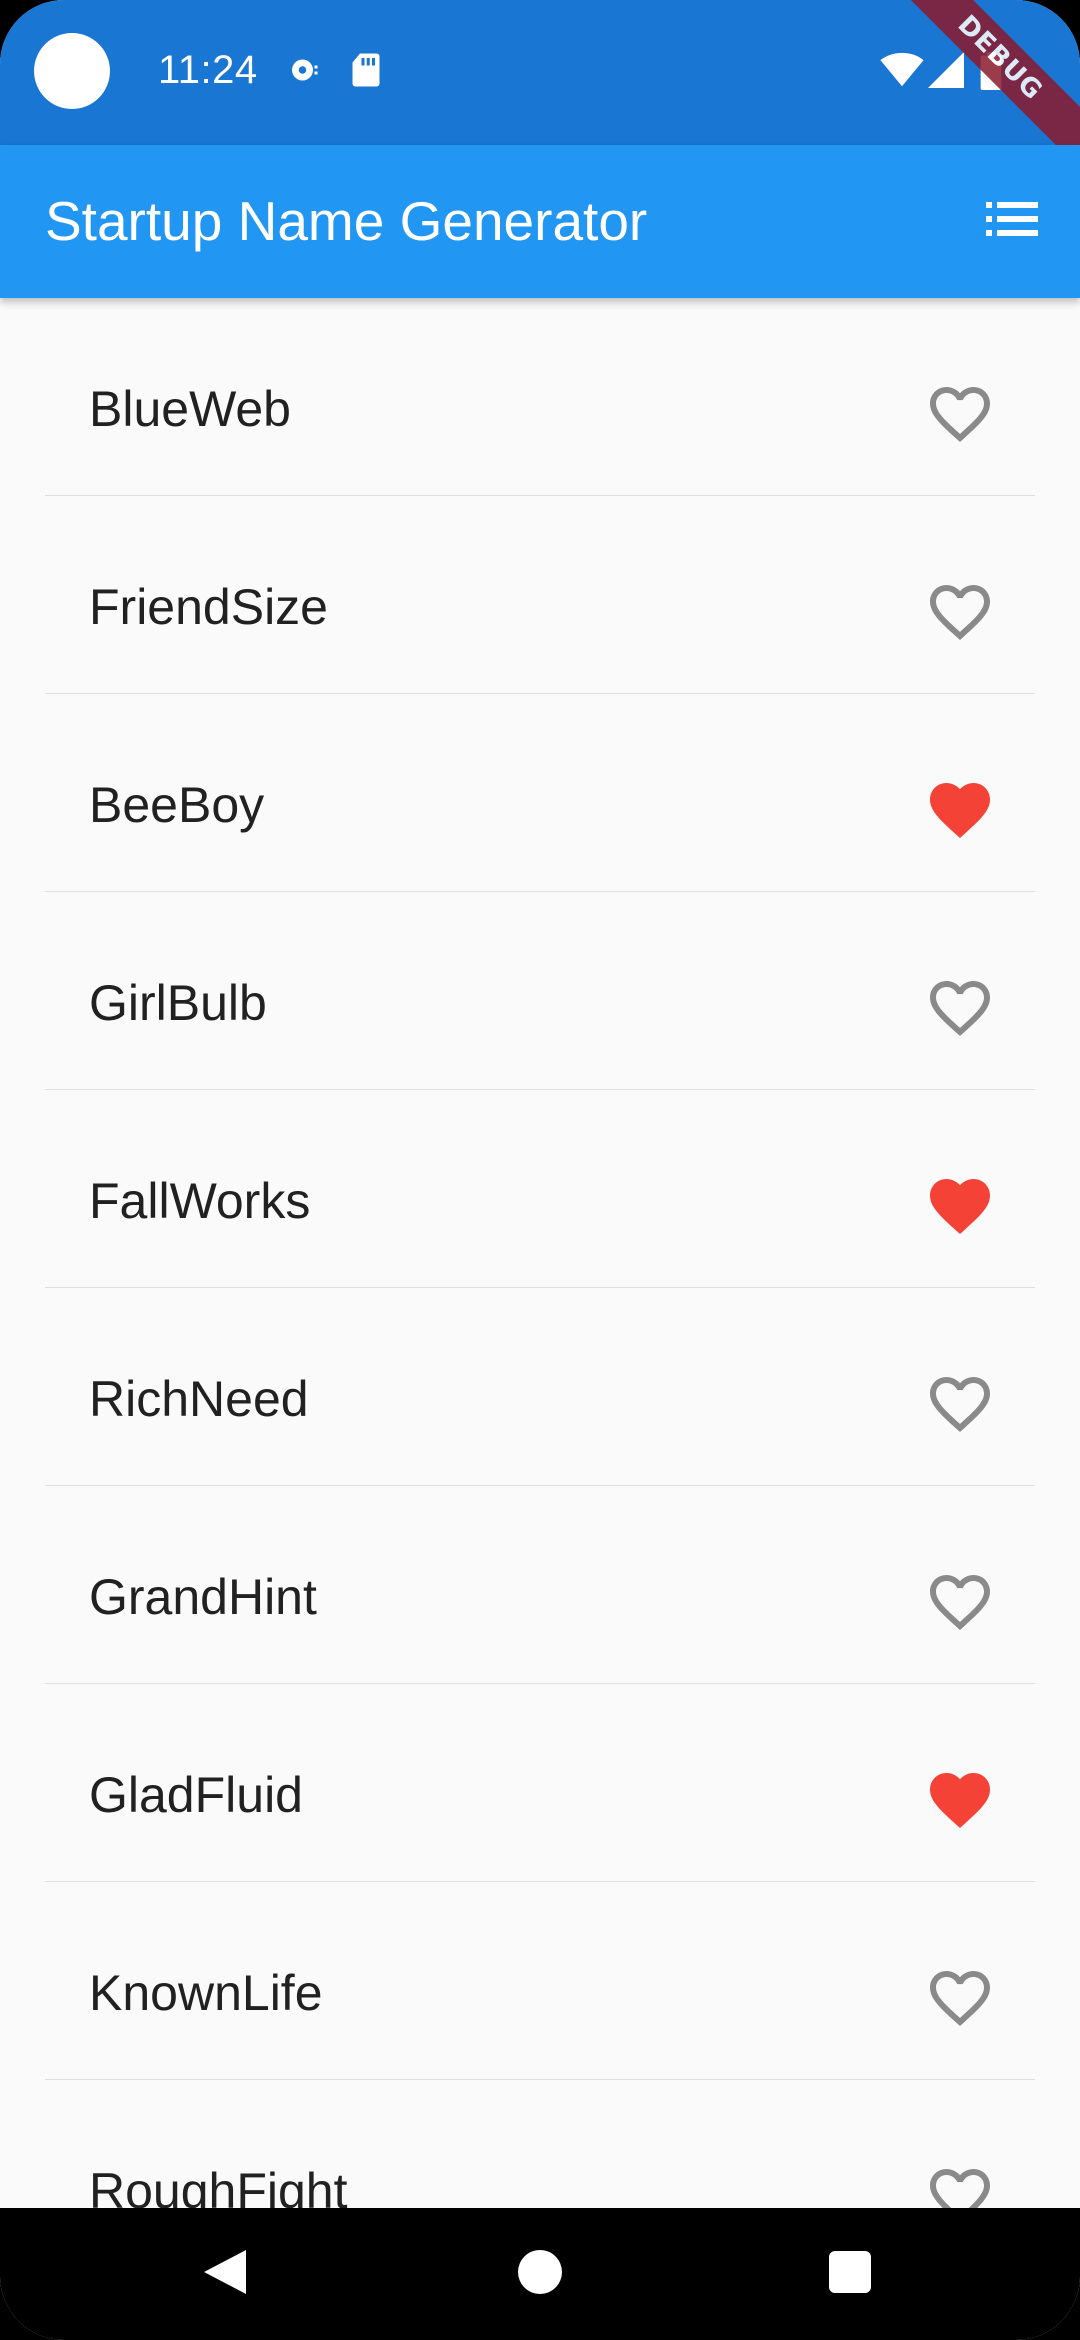 This screenshot has height=2340, width=1080. Describe the element at coordinates (72, 71) in the screenshot. I see `camera-cutout` at that location.